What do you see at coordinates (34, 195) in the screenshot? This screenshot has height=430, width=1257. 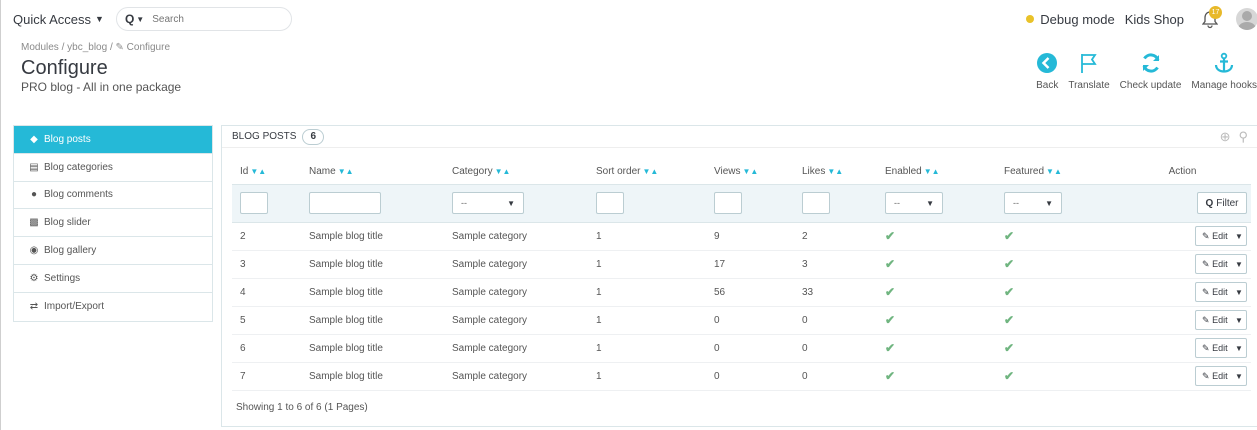 I see `comments-icon: ●` at bounding box center [34, 195].